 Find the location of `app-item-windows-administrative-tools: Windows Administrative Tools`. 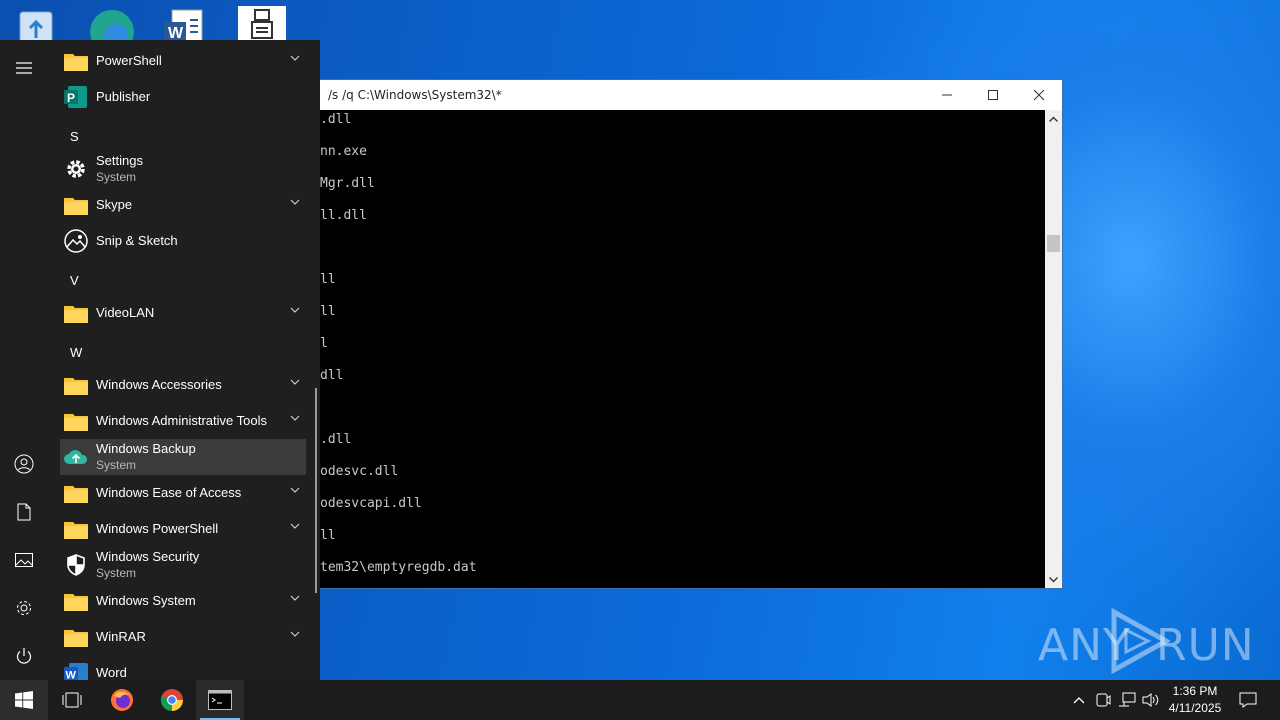

app-item-windows-administrative-tools: Windows Administrative Tools is located at coordinates (183, 421).